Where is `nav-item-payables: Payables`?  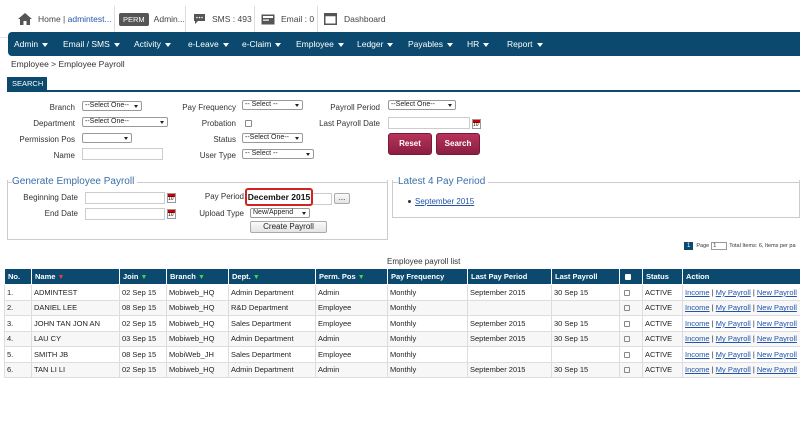 nav-item-payables: Payables is located at coordinates (430, 44).